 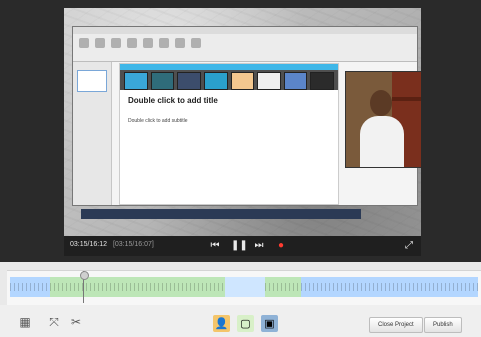 I want to click on playback-control-bar: 03:15/16:12 [03:15/16:07] ⏮ ❚❚ ⏭ ● ⤢, so click(x=242, y=246).